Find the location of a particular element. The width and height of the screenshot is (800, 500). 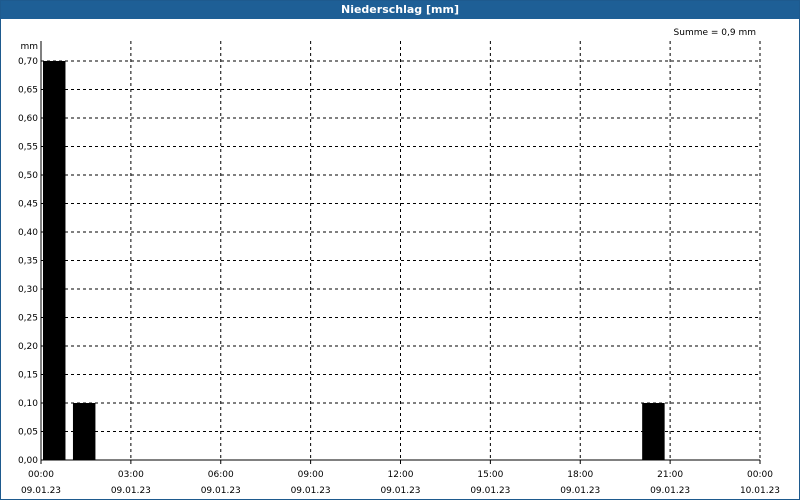

x-tick-time: 06:00 is located at coordinates (221, 475).